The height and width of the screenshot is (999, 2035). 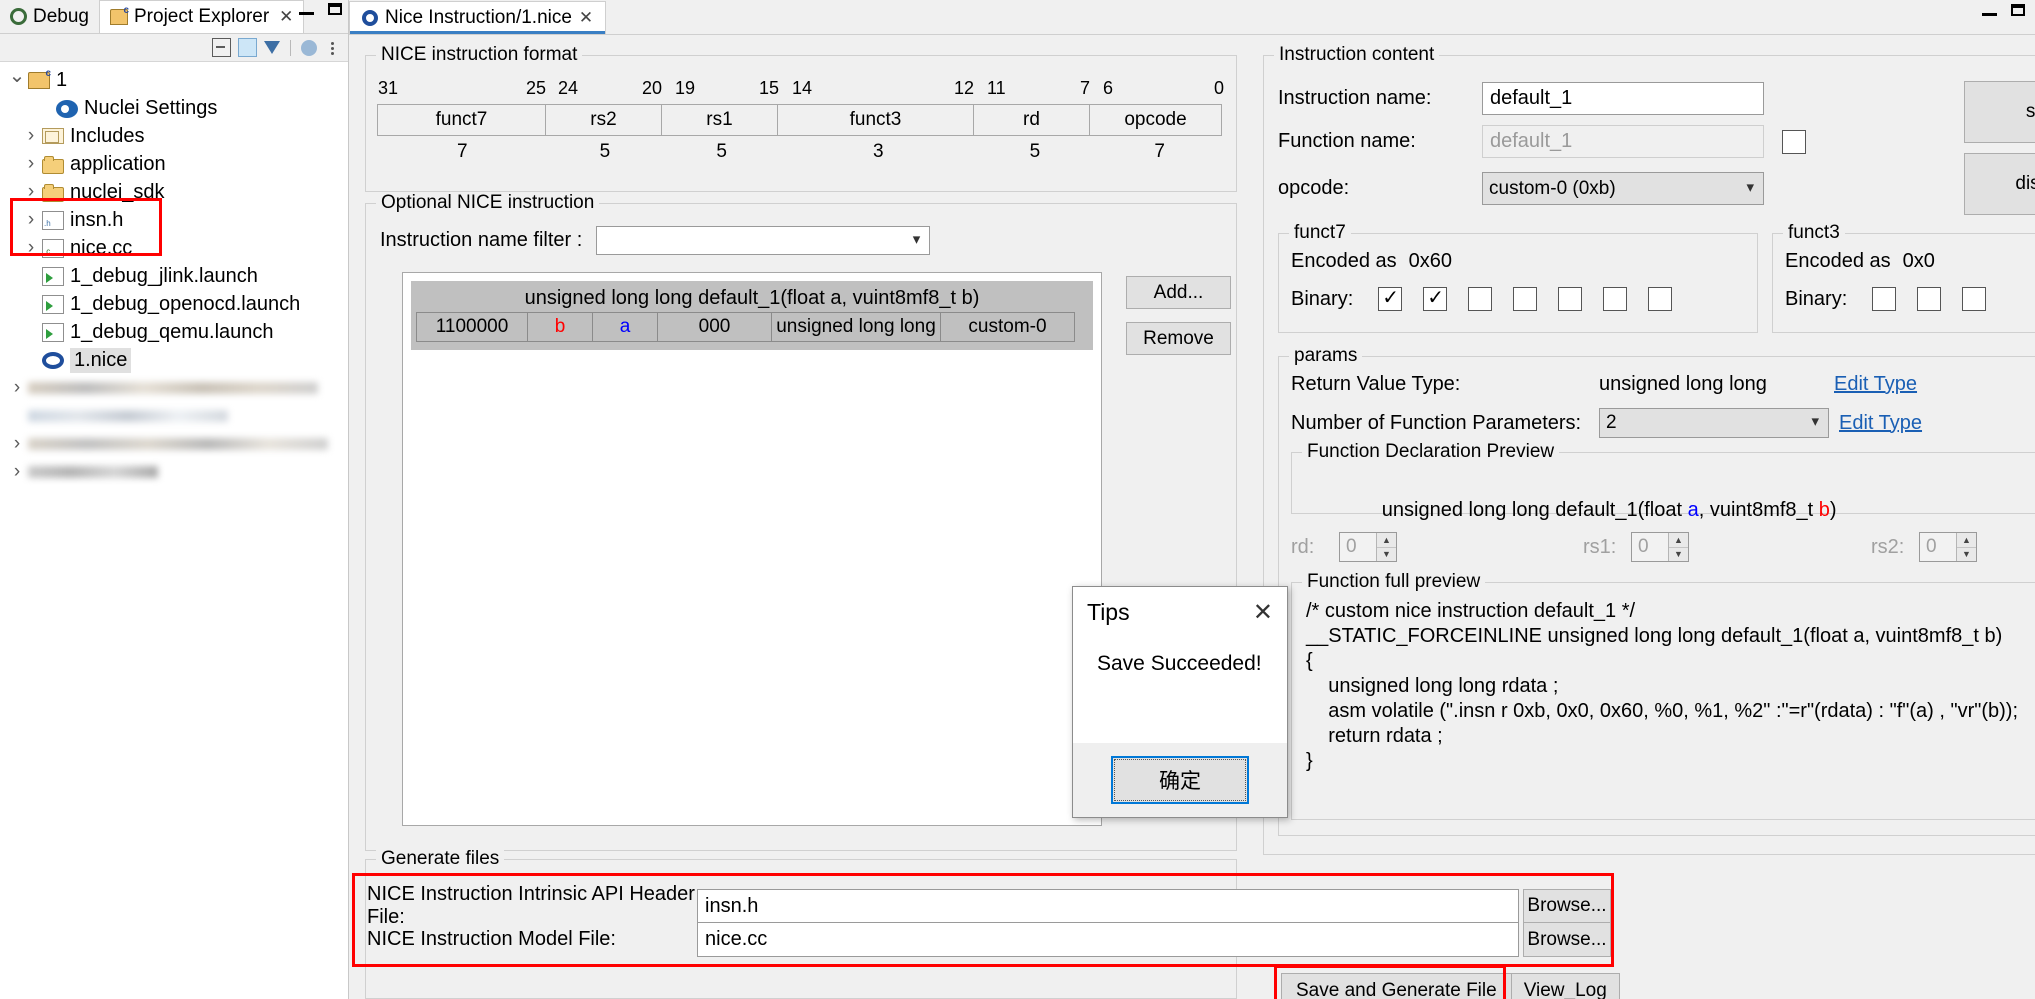 What do you see at coordinates (174, 304) in the screenshot?
I see `tree-item-openocd-launch: 1_debug_openocd.launch` at bounding box center [174, 304].